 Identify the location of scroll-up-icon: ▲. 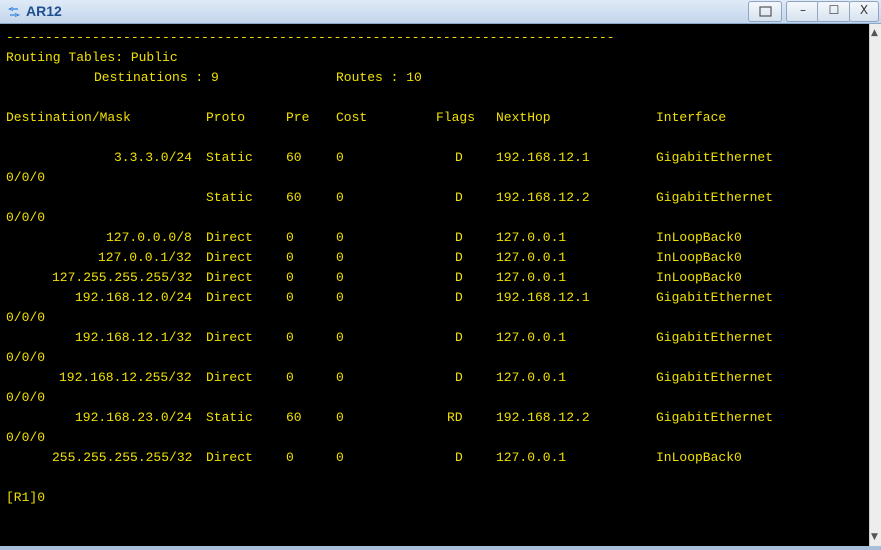
(874, 33).